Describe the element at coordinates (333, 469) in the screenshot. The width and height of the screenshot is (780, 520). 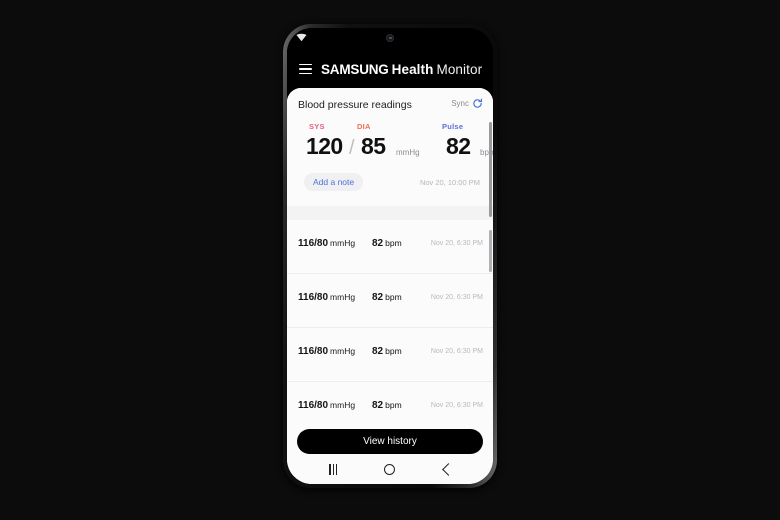
I see `recents-icon` at that location.